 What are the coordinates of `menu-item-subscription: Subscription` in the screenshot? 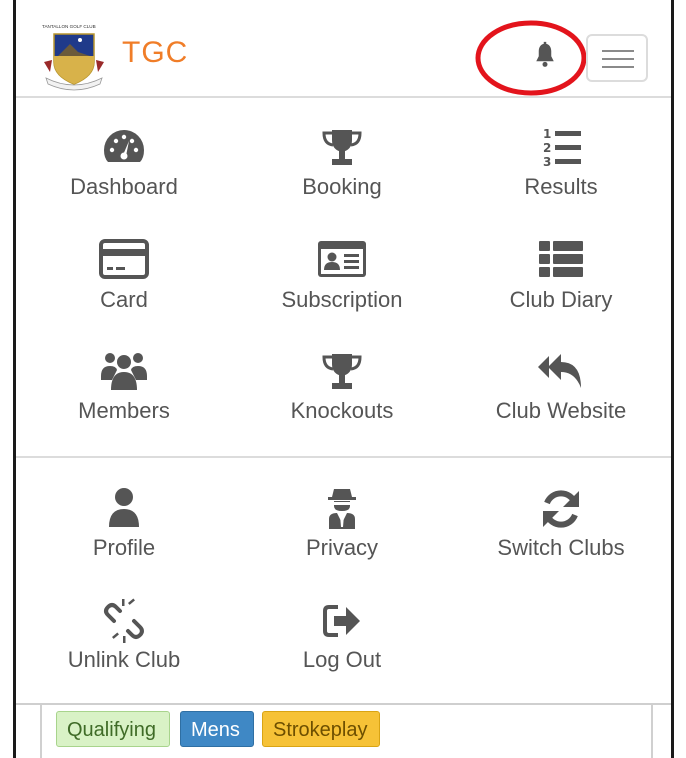 It's located at (342, 287).